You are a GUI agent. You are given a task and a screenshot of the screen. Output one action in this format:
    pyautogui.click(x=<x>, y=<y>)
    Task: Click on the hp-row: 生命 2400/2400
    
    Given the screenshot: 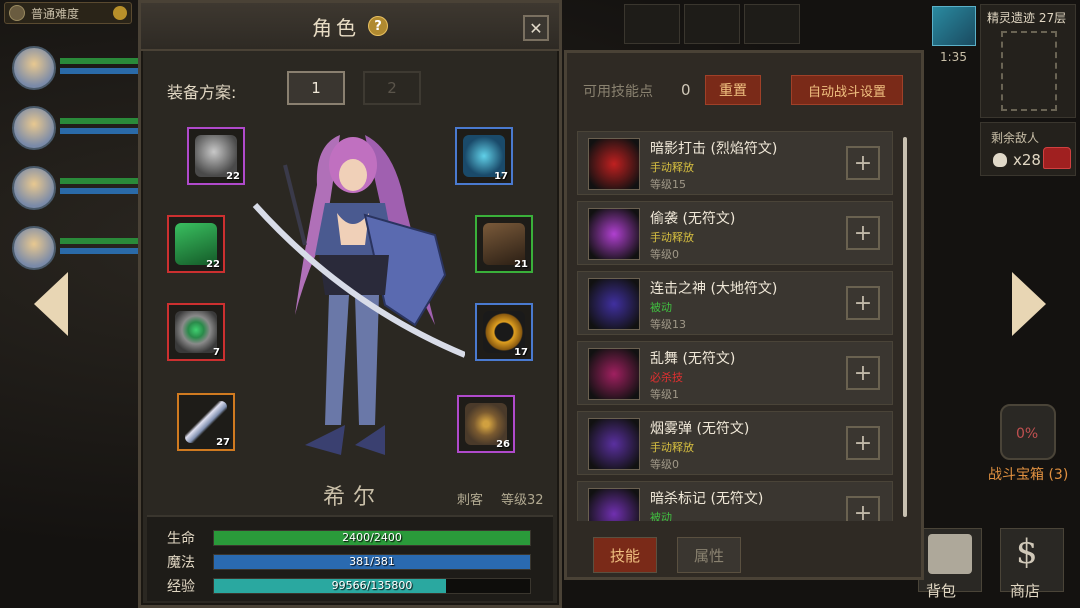 What is the action you would take?
    pyautogui.click(x=349, y=538)
    